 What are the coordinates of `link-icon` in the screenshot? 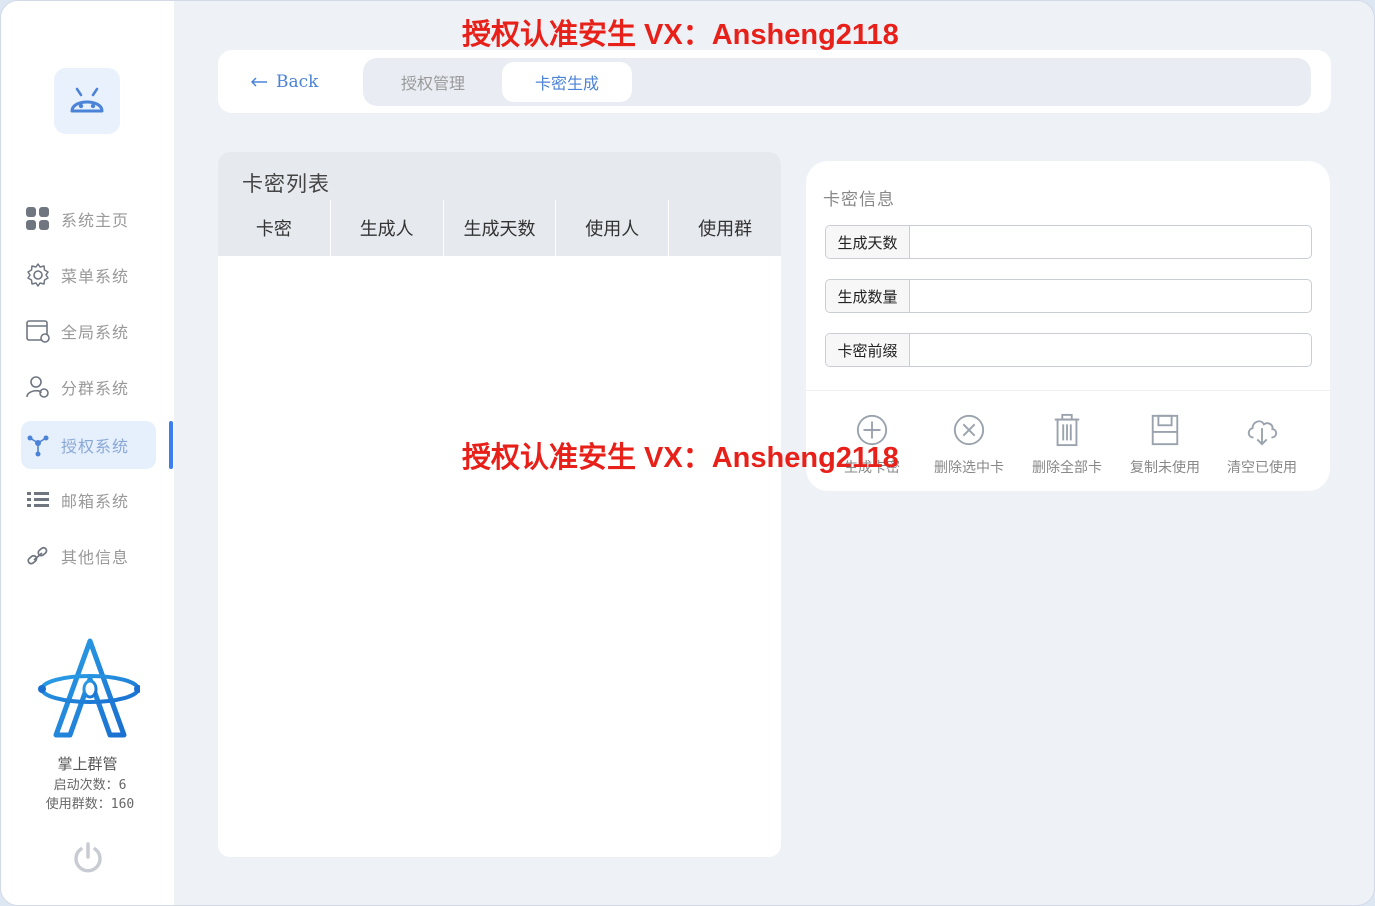 It's located at (38, 556).